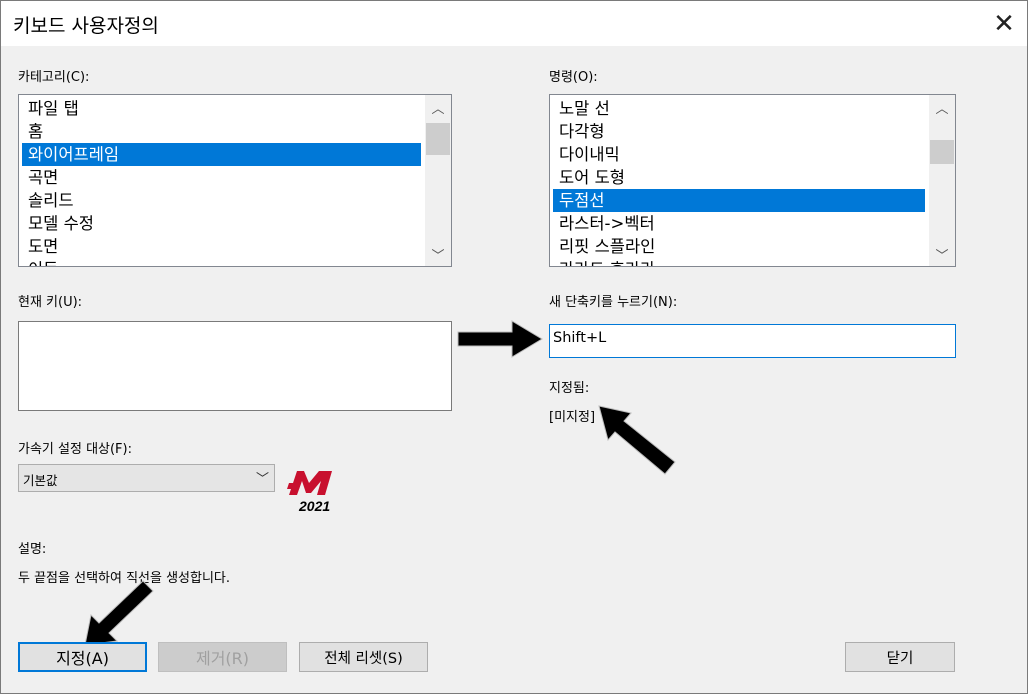 The width and height of the screenshot is (1028, 694). I want to click on list-item: 다각형, so click(739, 131).